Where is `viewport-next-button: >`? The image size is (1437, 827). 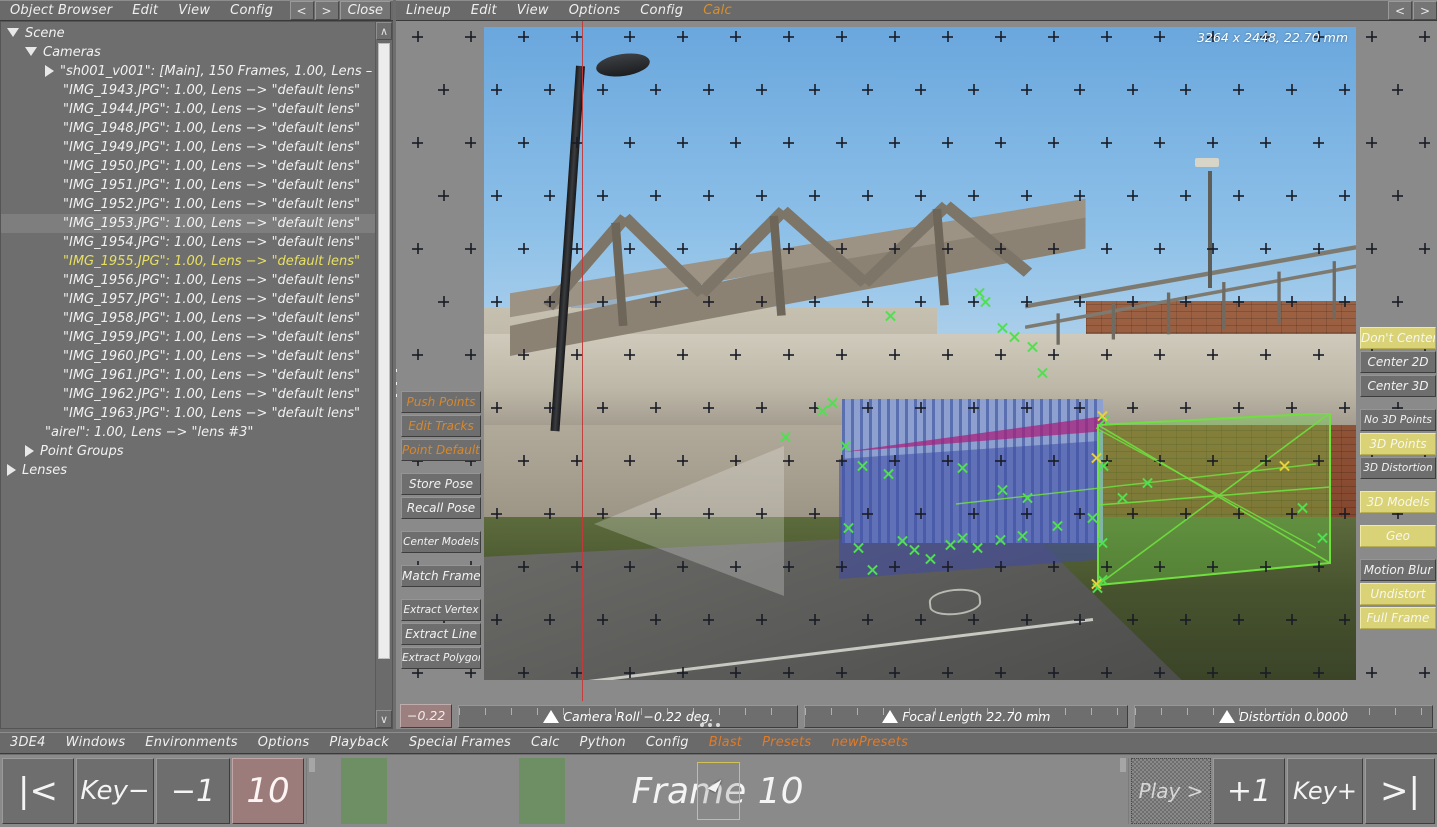
viewport-next-button: > is located at coordinates (1425, 10).